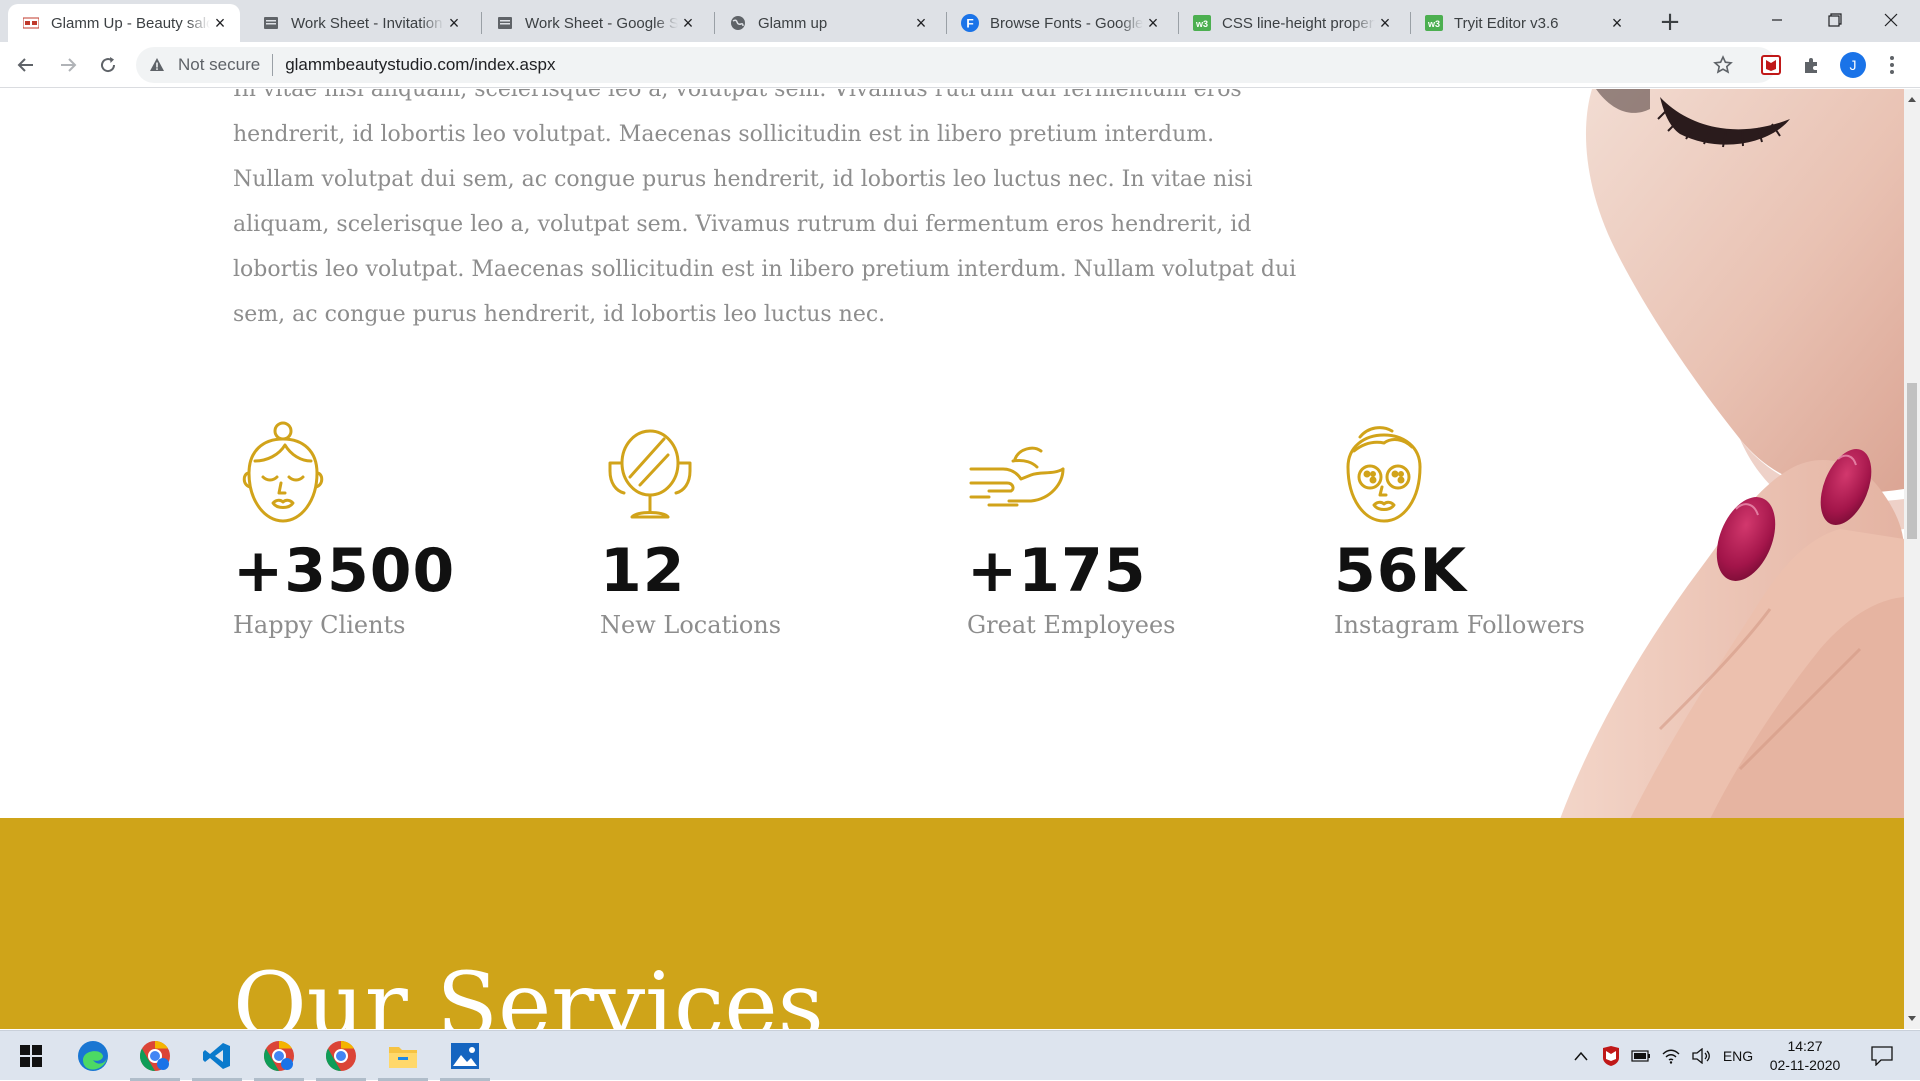  I want to click on tab-css-line-height: w3 CSS line-height property ×, so click(1292, 23).